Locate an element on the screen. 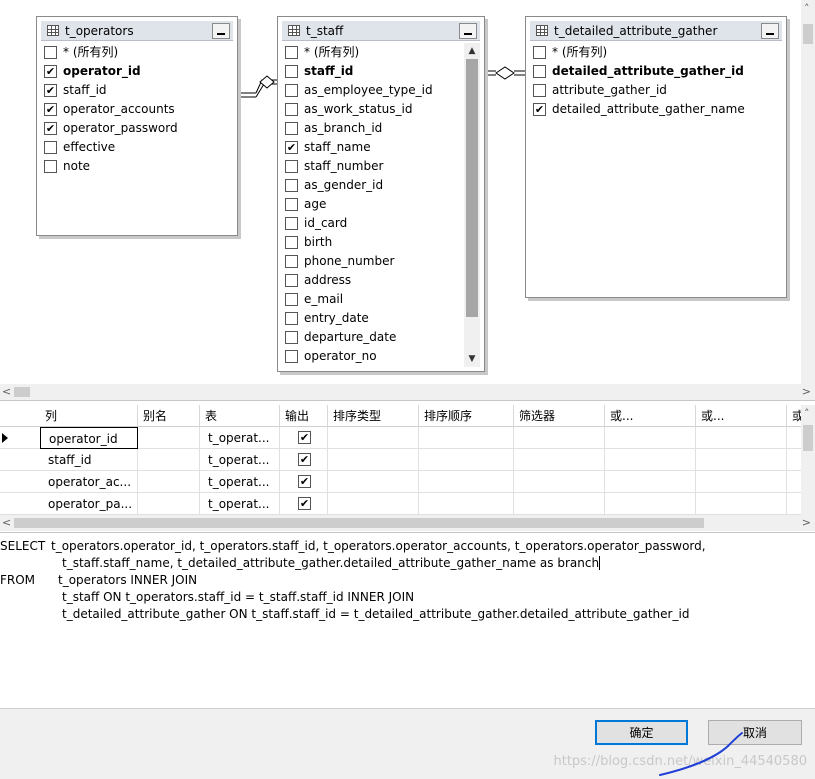 The height and width of the screenshot is (779, 815). column-row: as_branch_id is located at coordinates (381, 128).